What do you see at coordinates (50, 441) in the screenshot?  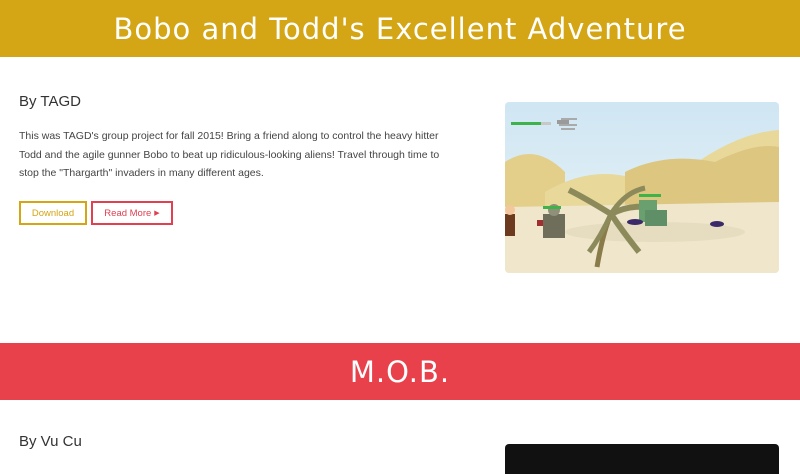 I see `project-author: By Vu Cu` at bounding box center [50, 441].